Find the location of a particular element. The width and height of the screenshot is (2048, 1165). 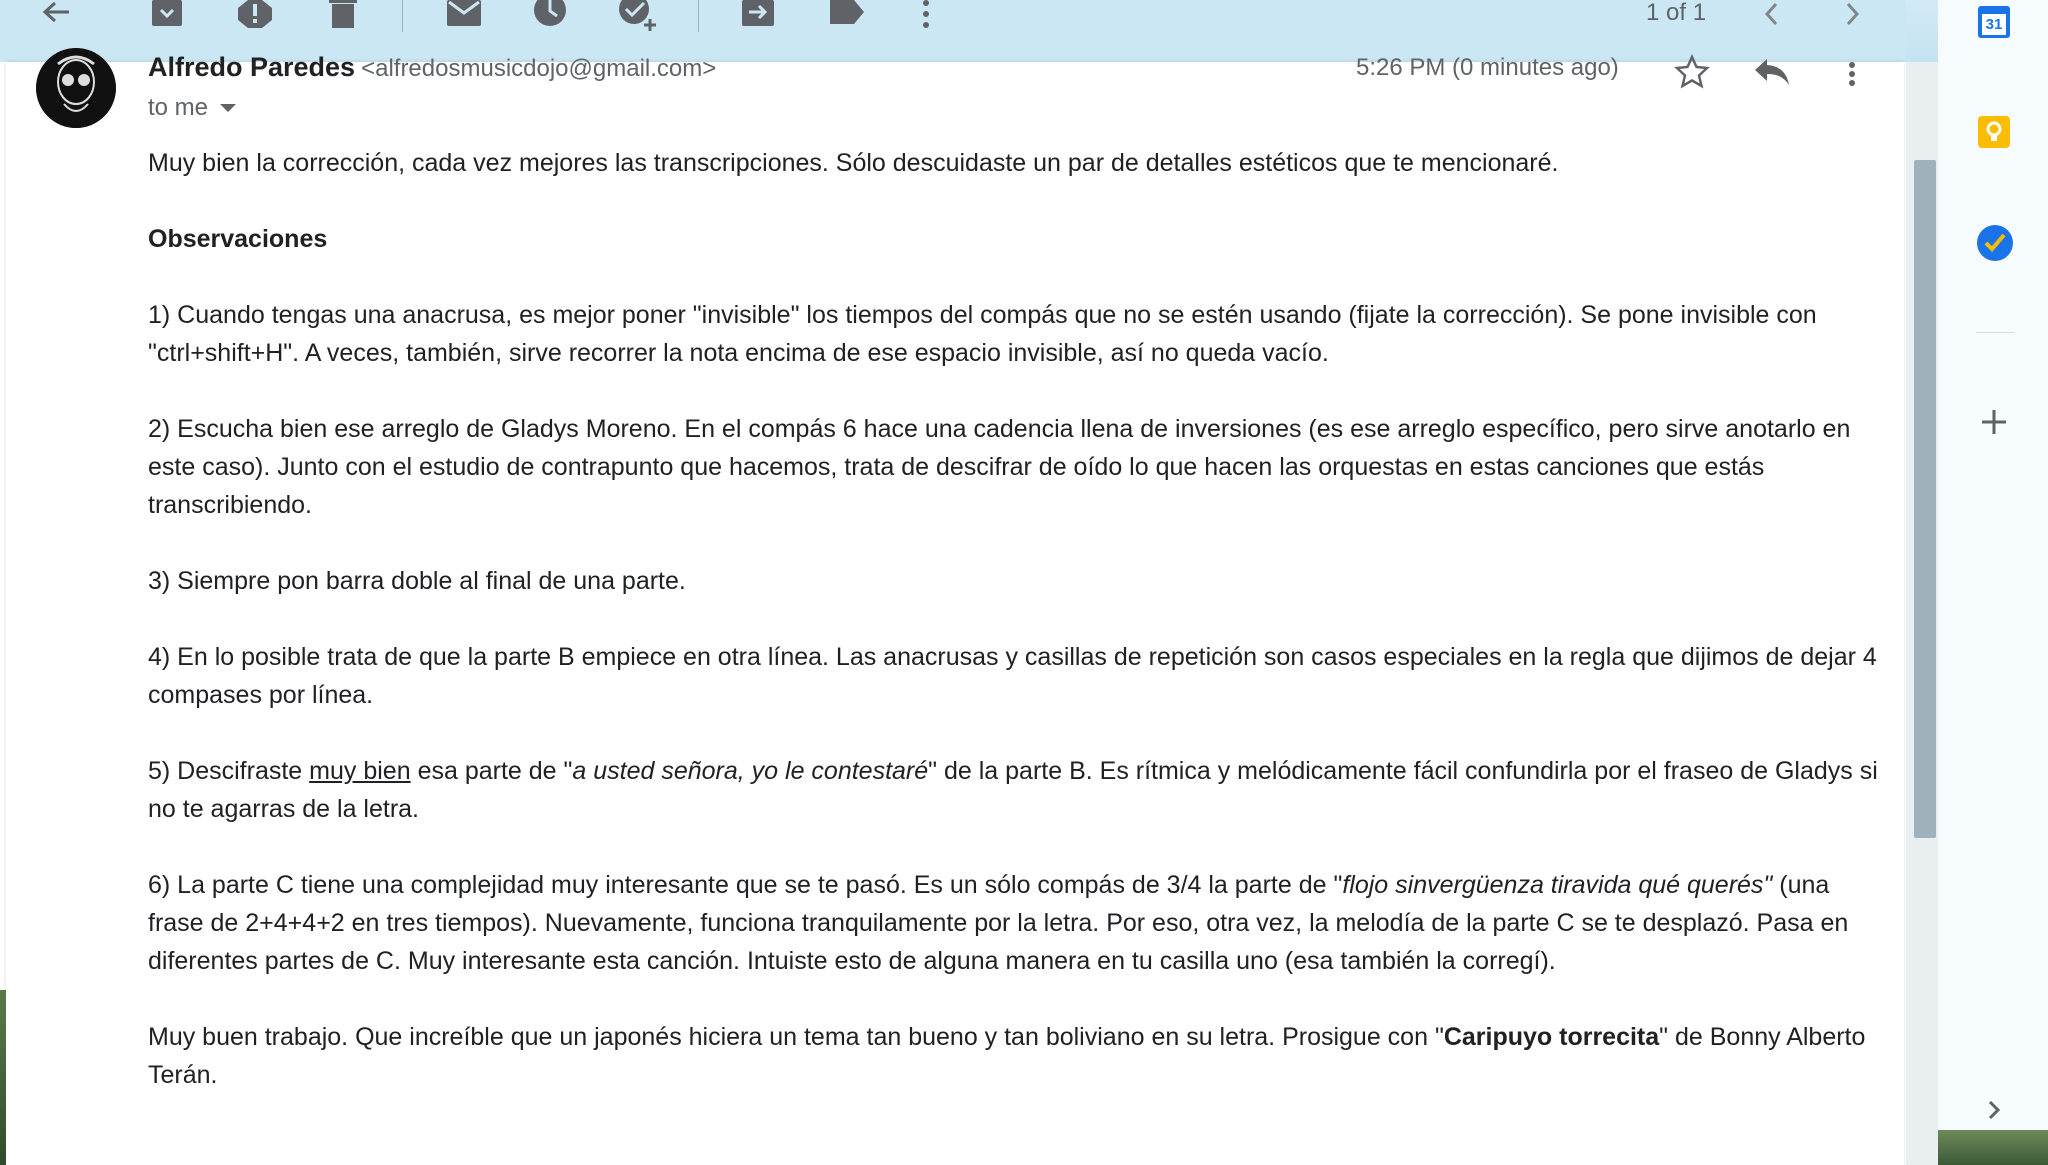

reply-button is located at coordinates (1772, 72).